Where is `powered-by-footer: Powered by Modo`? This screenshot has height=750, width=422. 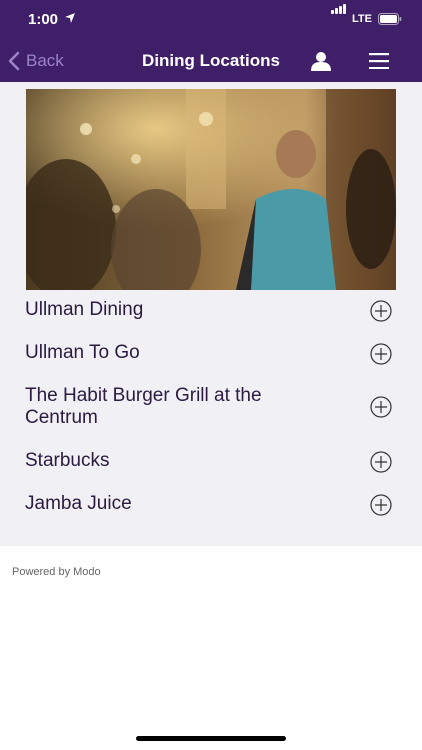
powered-by-footer: Powered by Modo is located at coordinates (56, 572).